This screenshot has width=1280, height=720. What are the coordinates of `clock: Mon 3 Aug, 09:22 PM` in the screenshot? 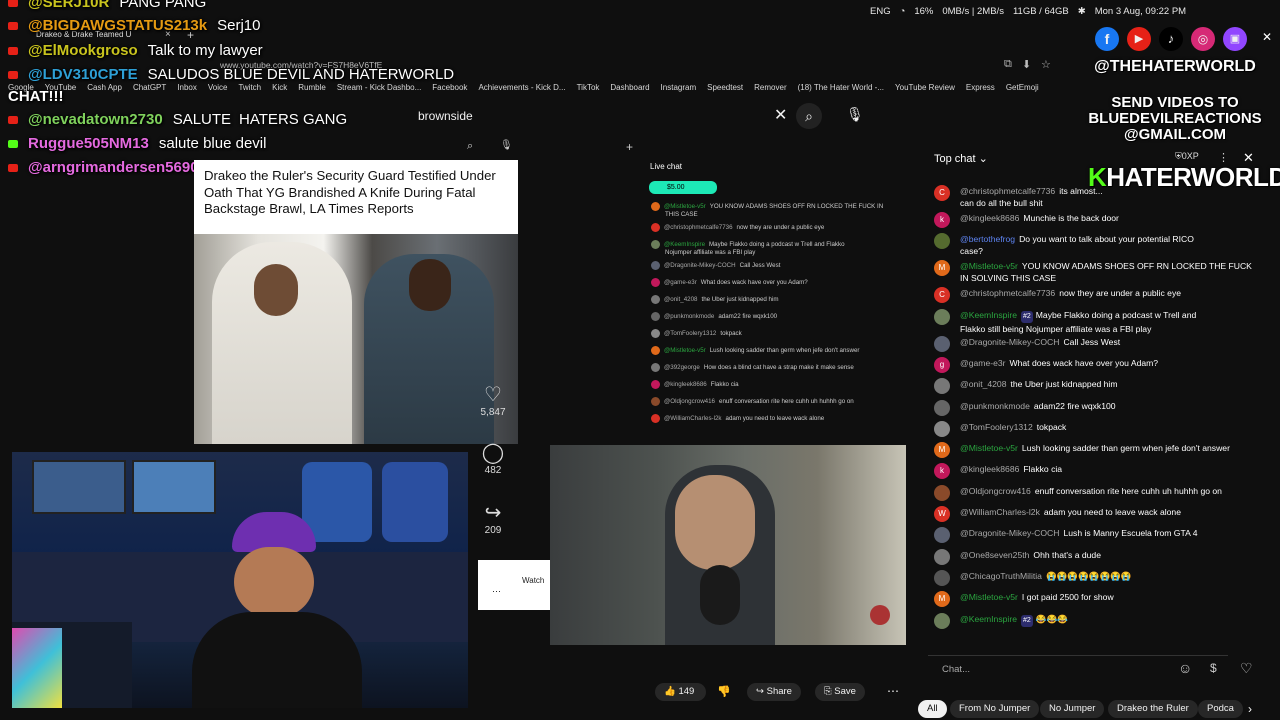 It's located at (1140, 11).